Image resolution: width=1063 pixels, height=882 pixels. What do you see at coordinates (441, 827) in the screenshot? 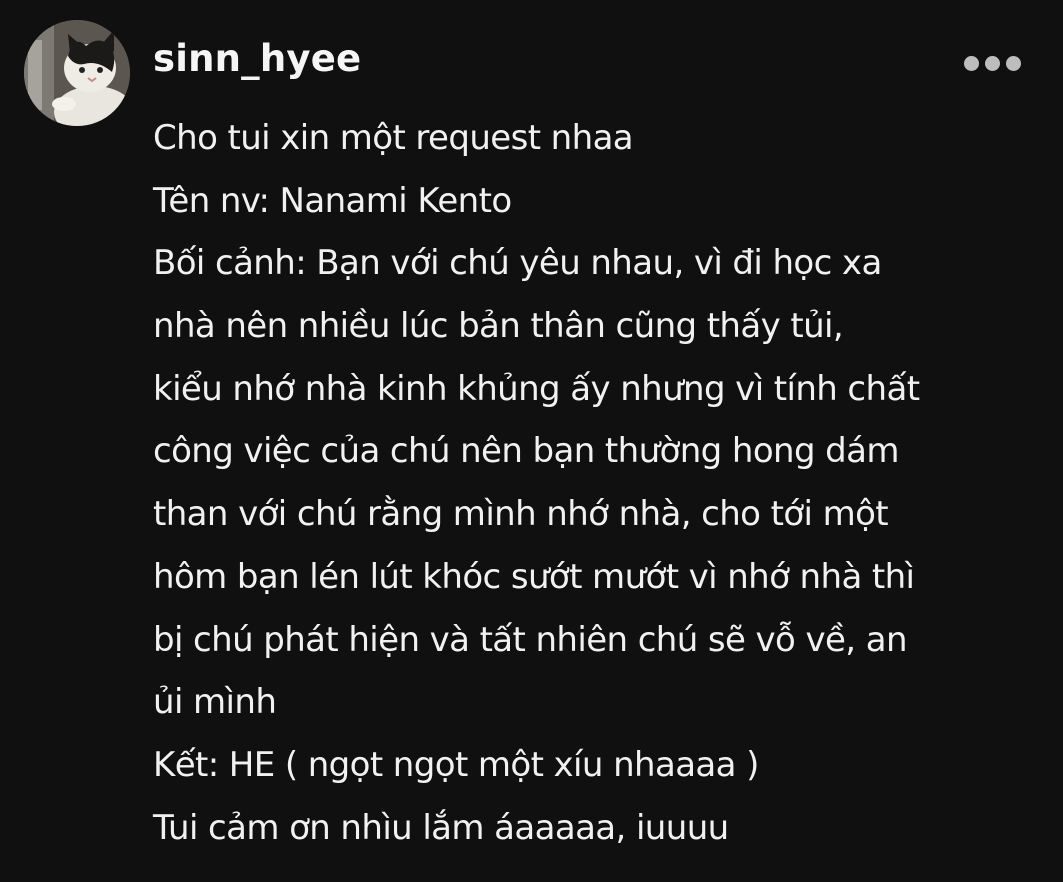
I see `comment-line: Tui cảm ơn nhìu lắm áaaaaa, iuuuu` at bounding box center [441, 827].